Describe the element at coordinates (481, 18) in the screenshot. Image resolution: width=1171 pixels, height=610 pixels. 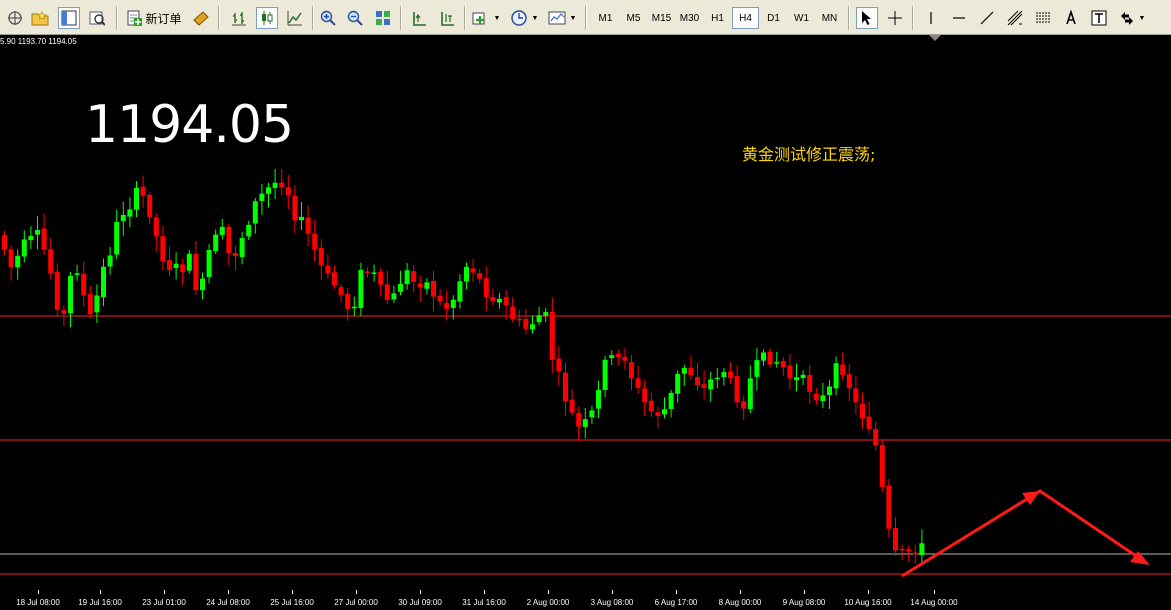
I see `indicators-icon` at that location.